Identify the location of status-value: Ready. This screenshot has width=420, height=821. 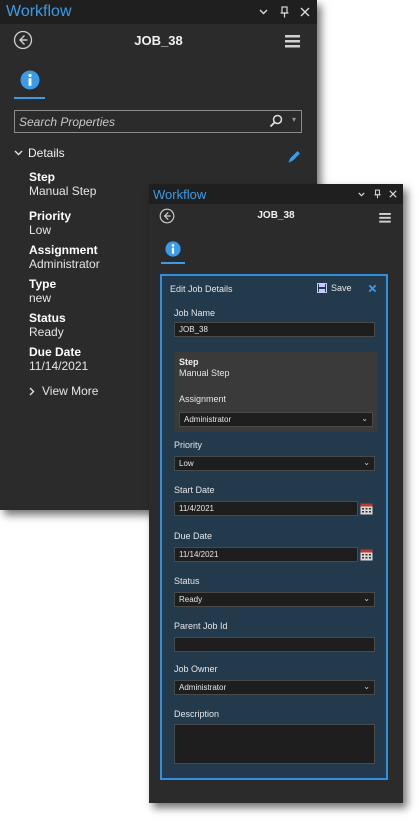
(191, 599).